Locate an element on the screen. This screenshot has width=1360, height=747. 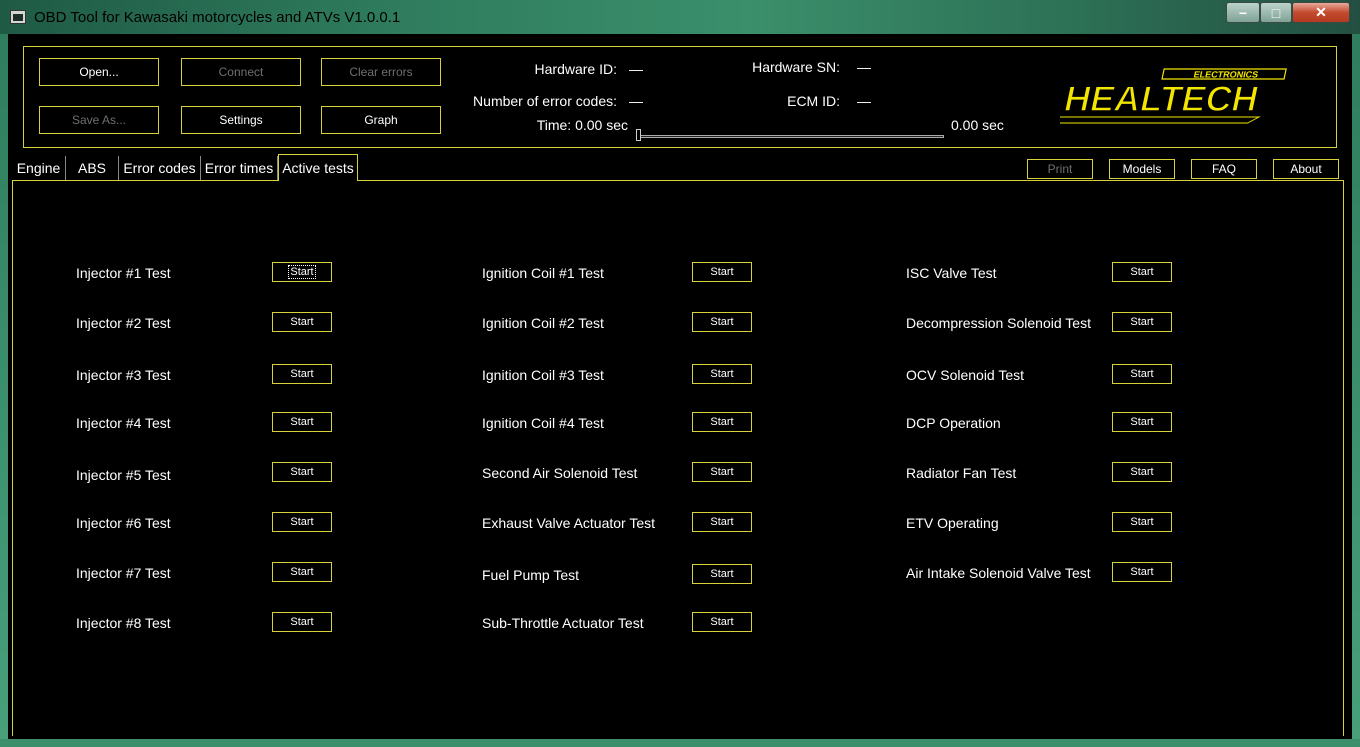
test-label-isc-valve: ISC Valve Test is located at coordinates (951, 273).